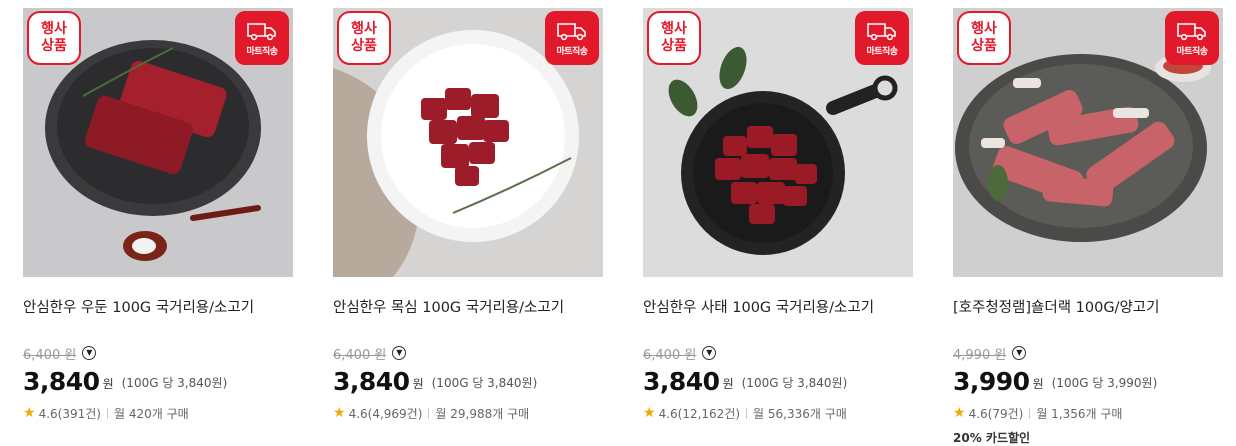  I want to click on price-row: 3,990 원 (100G 당 3,990원), so click(1088, 381).